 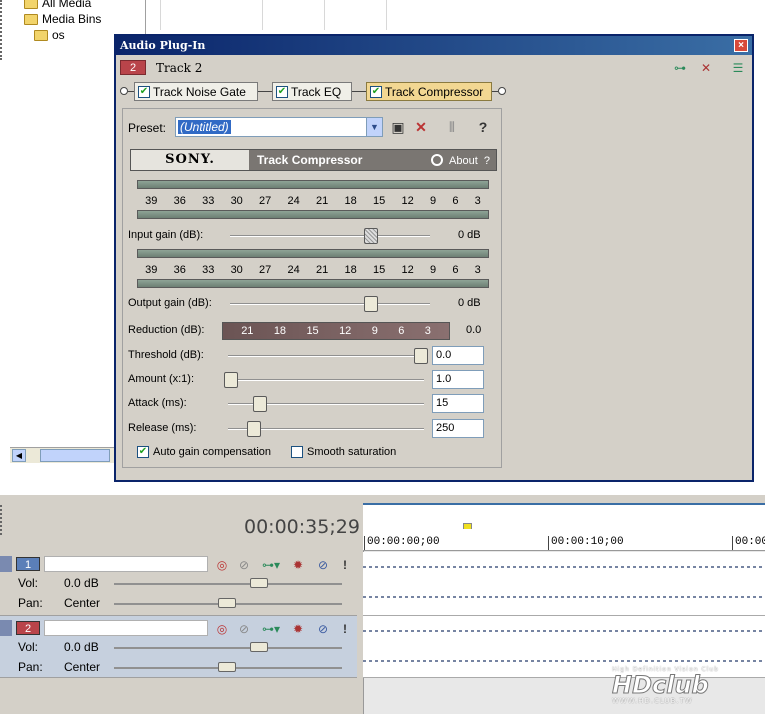 I want to click on ruler-label: 00:00, so click(x=750, y=542).